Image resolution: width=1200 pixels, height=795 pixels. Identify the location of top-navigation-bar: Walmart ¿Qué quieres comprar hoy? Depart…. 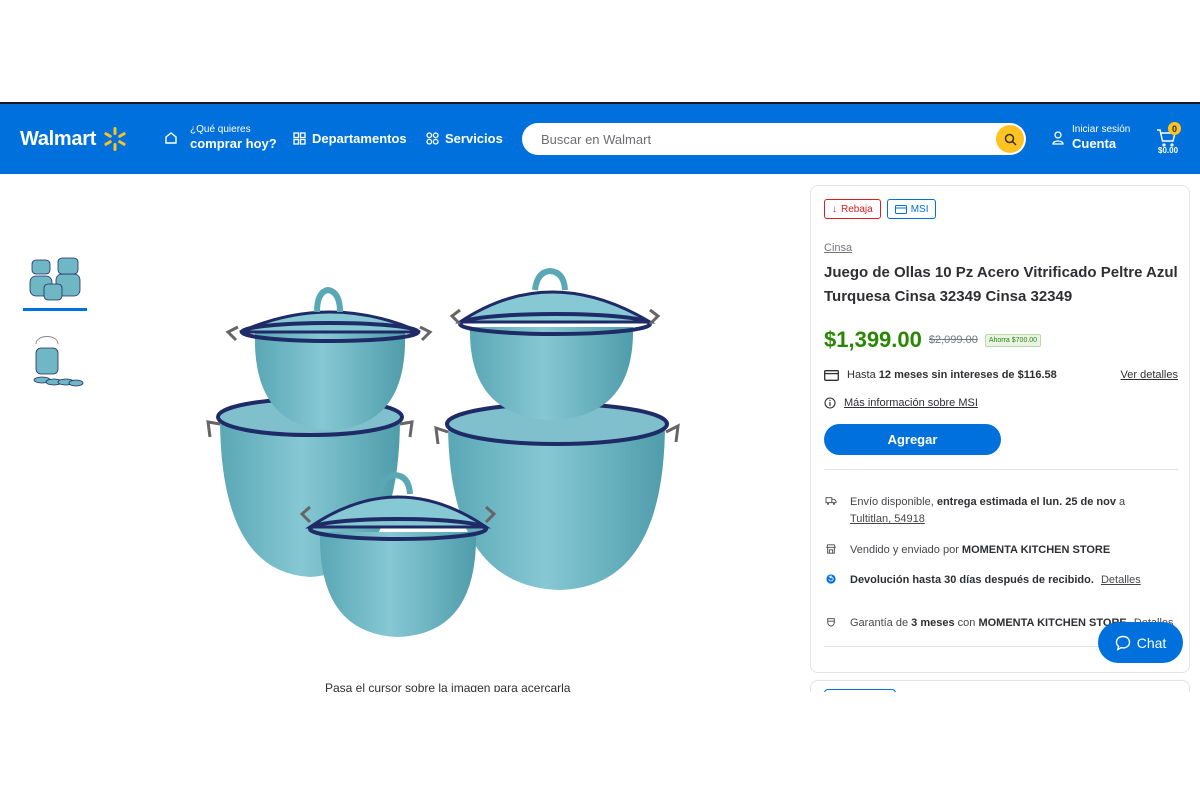
(600, 138).